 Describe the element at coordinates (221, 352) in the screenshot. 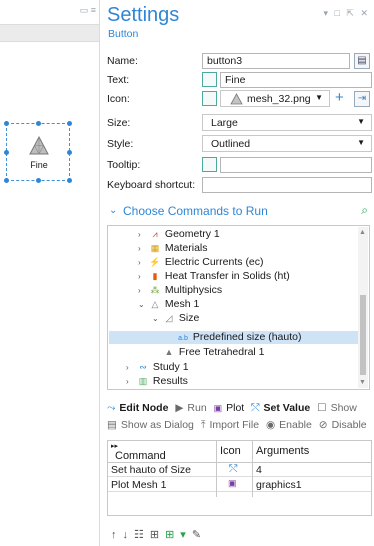

I see `tree-item-label: Free Tetrahedral 1` at that location.